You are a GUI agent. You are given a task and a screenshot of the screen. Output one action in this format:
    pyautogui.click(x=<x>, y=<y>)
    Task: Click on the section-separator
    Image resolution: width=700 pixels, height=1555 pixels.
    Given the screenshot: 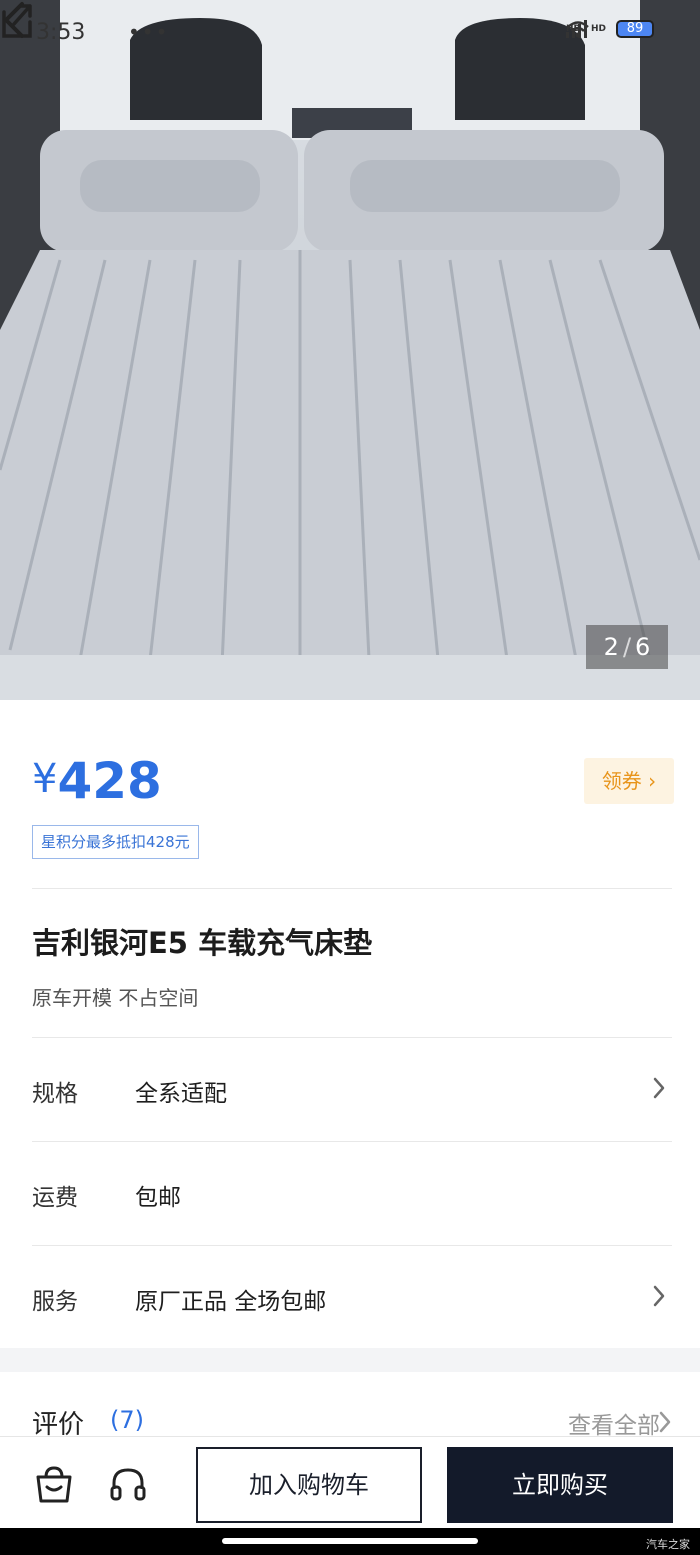 What is the action you would take?
    pyautogui.click(x=350, y=1360)
    